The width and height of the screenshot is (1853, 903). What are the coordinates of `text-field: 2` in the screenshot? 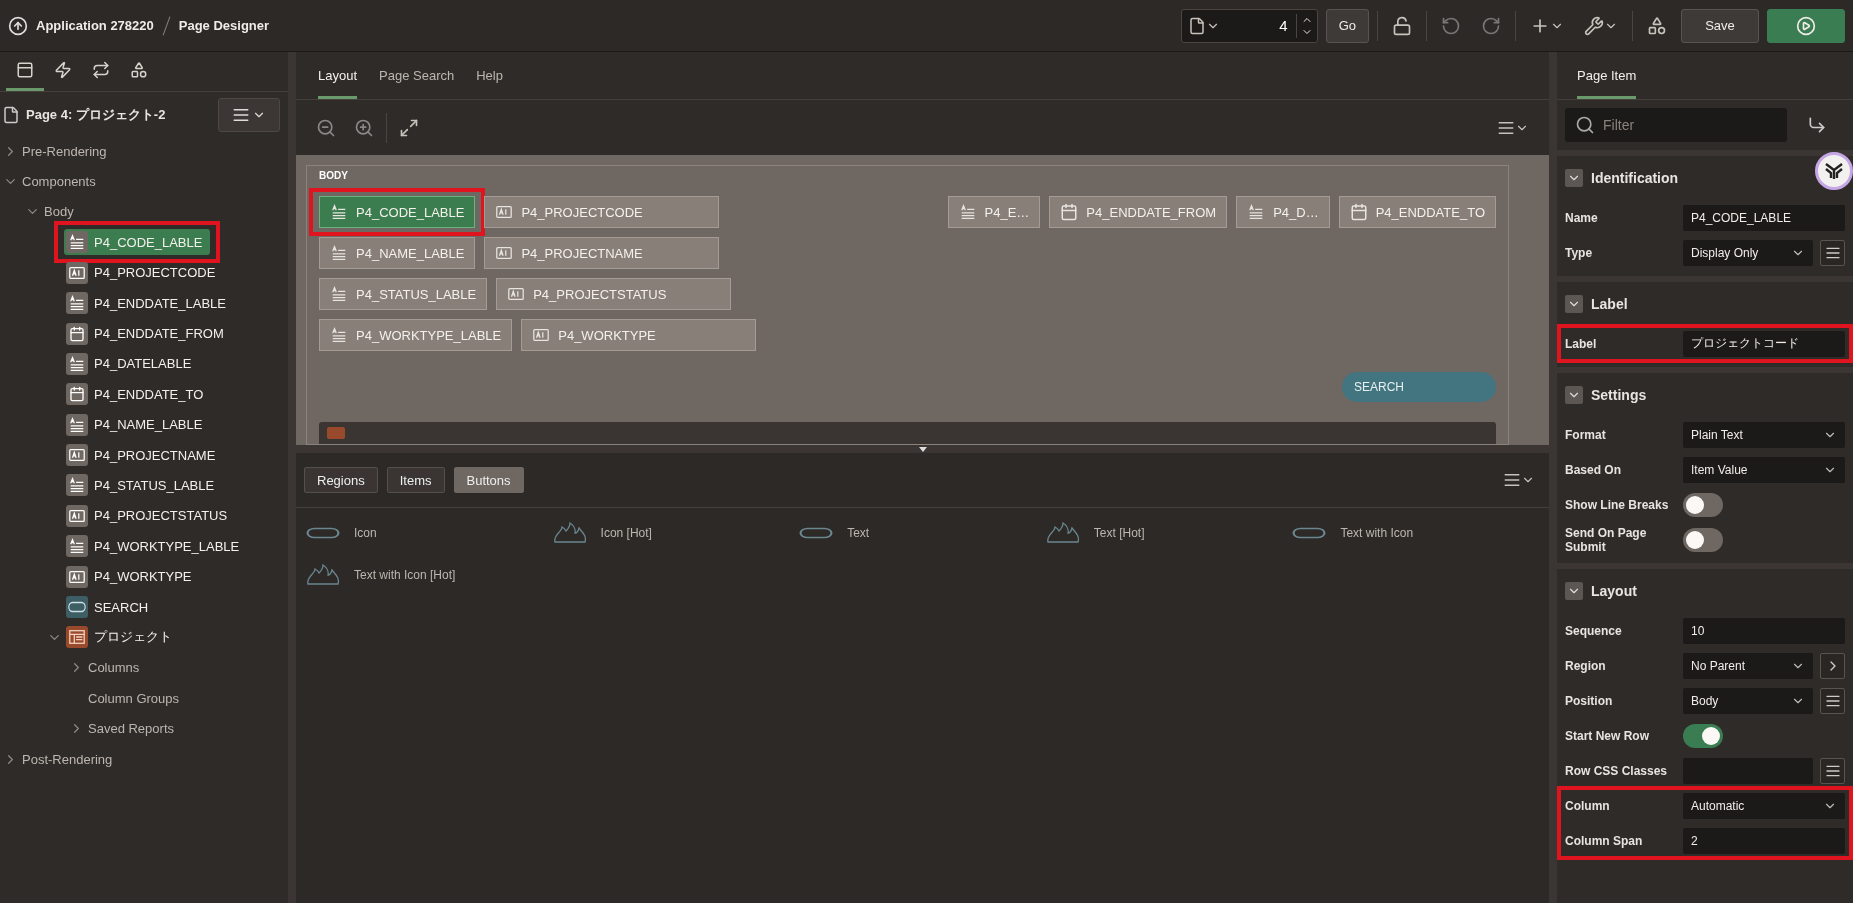 It's located at (1764, 840).